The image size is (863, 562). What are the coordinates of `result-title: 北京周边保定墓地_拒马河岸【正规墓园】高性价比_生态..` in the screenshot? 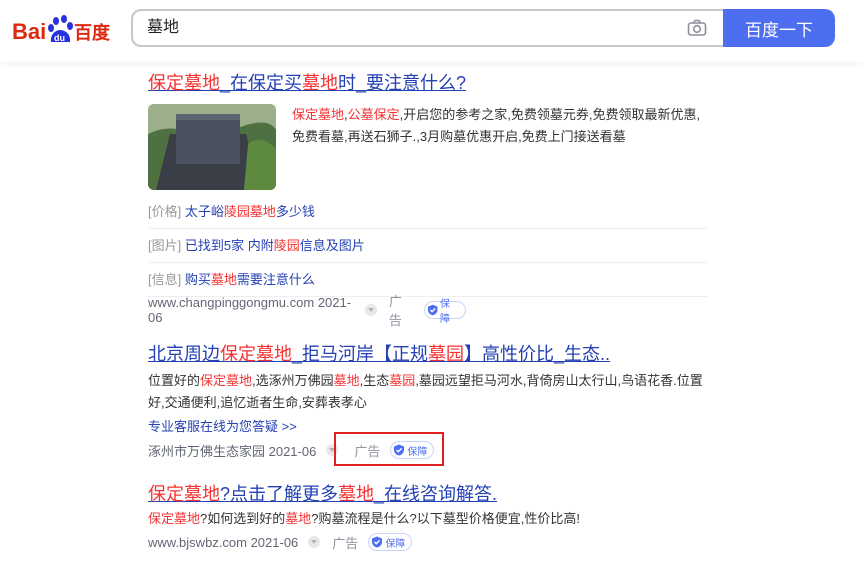 It's located at (433, 354).